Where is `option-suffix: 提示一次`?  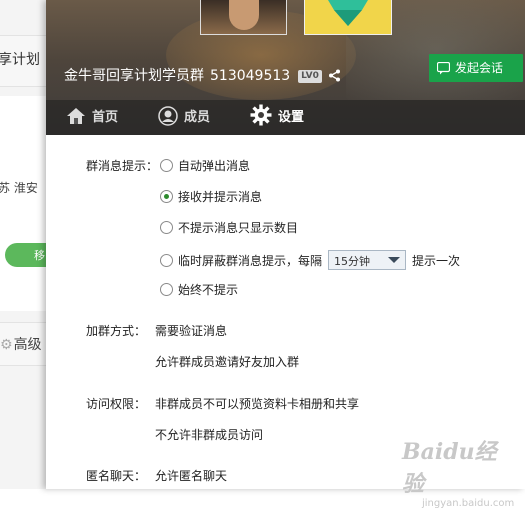
option-suffix: 提示一次 is located at coordinates (436, 261).